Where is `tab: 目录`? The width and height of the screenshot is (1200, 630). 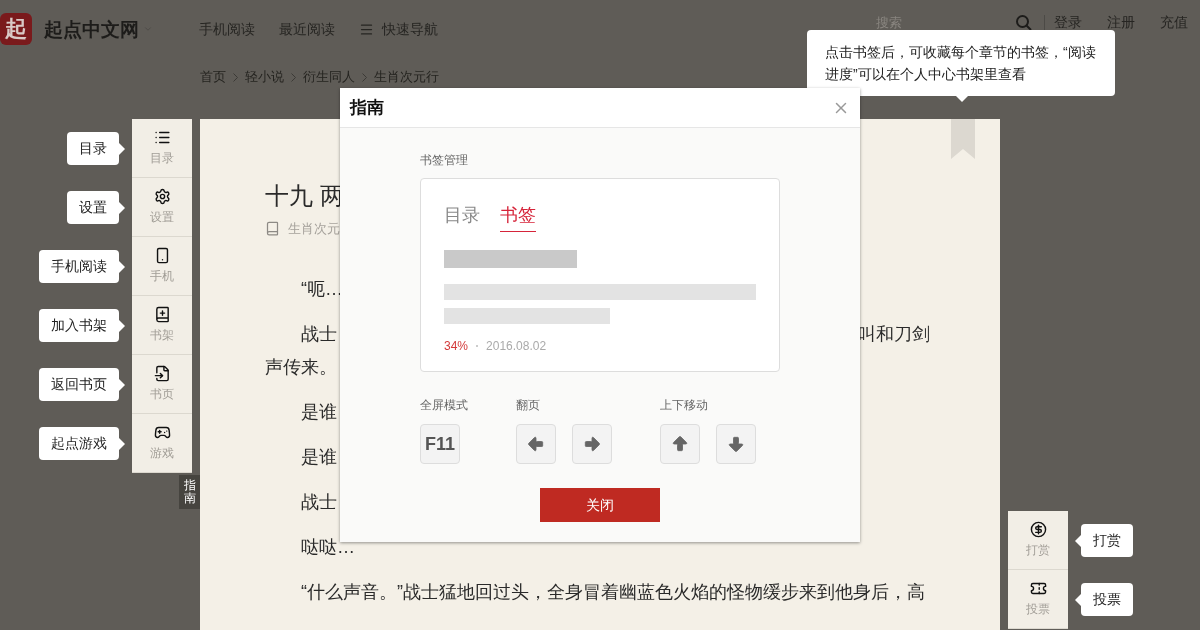
tab: 目录 is located at coordinates (462, 216).